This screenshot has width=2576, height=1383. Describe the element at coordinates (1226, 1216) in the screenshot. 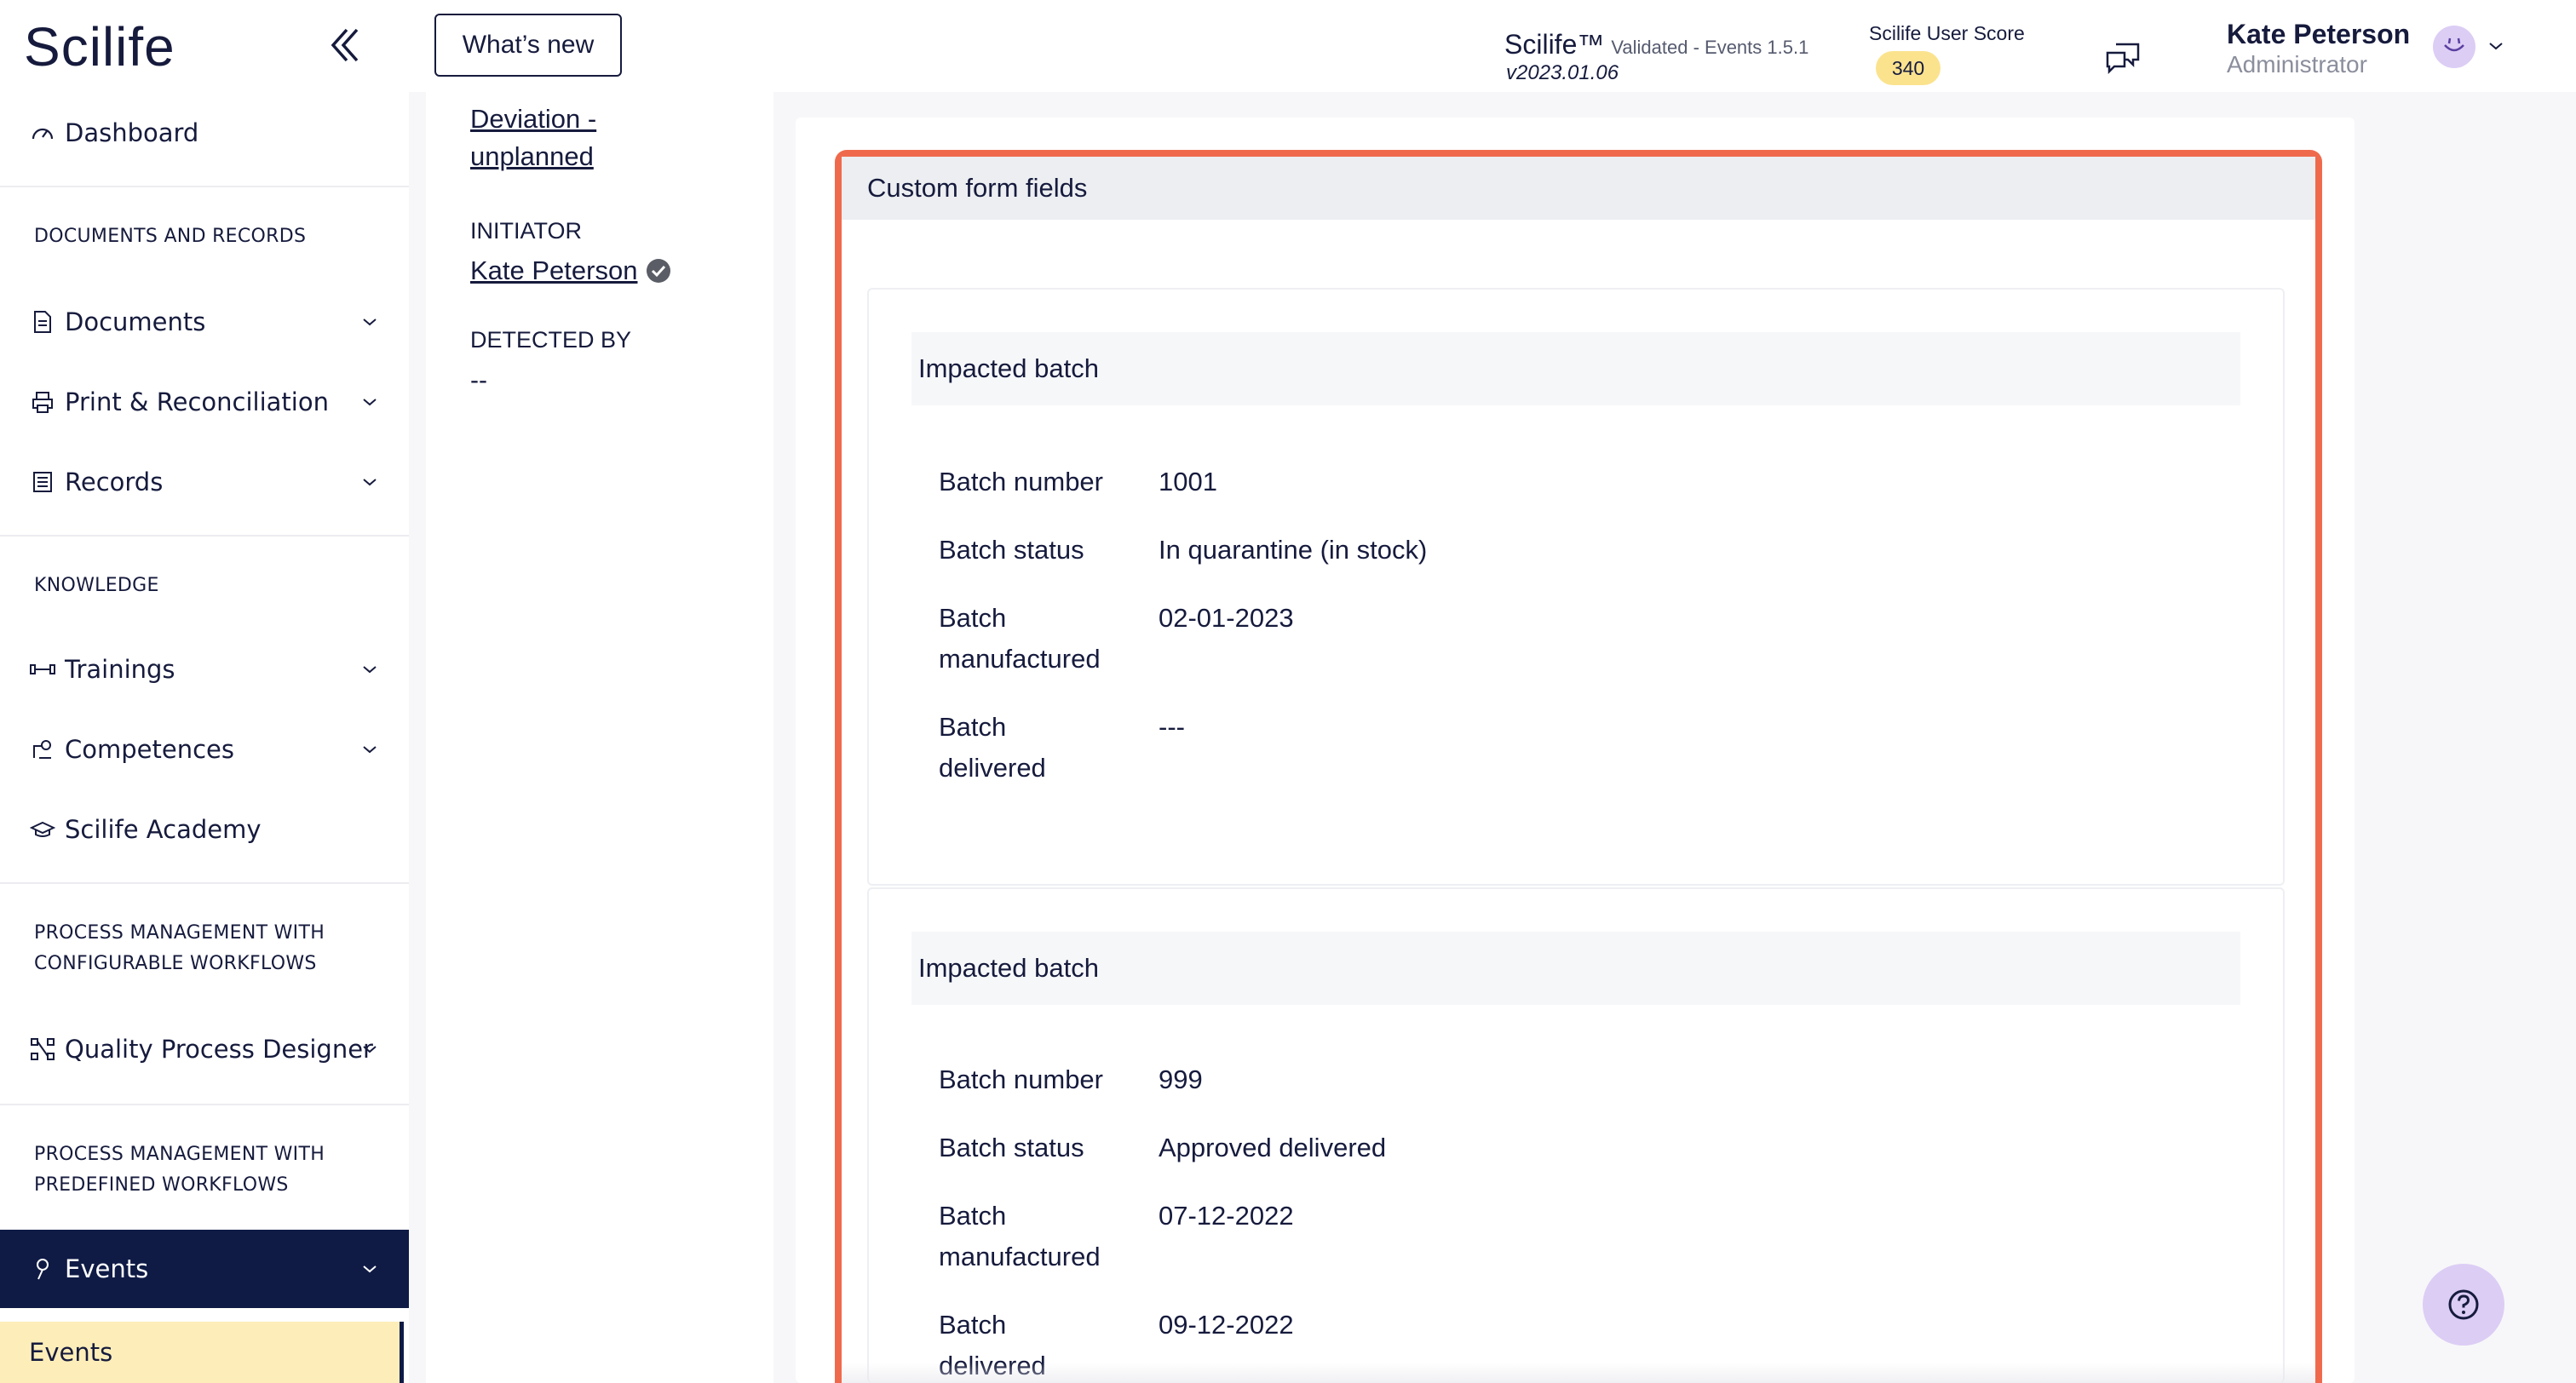

I see `batch-manufactured-value: 07-12-2022` at that location.